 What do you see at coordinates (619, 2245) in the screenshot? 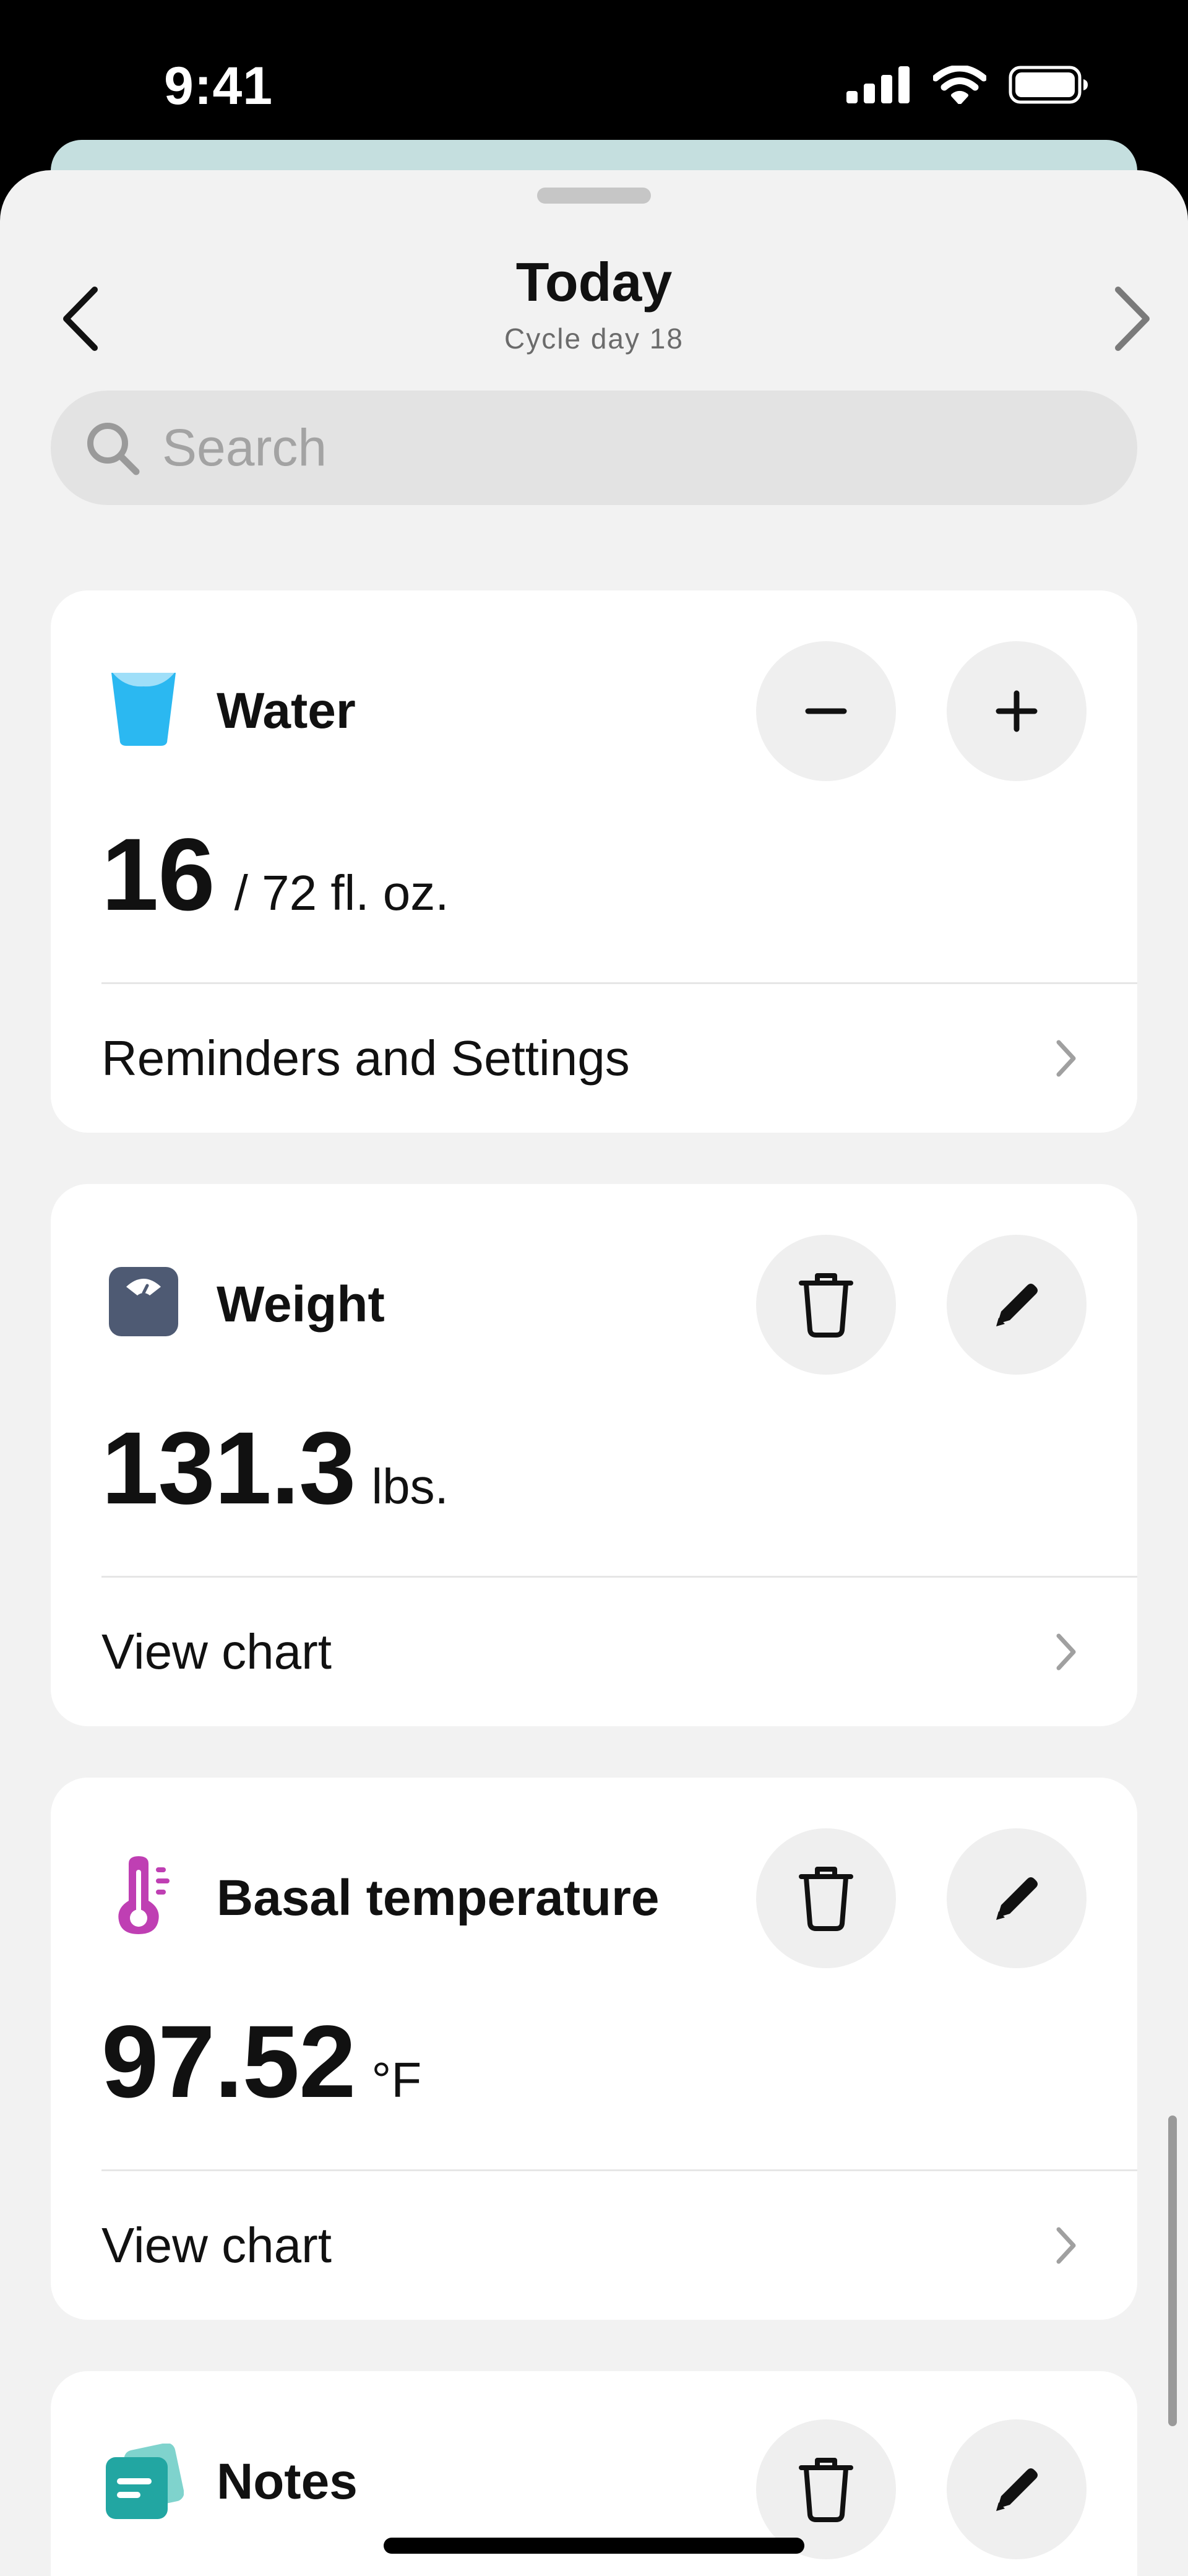
I see `temperature-view-chart-row: View chart` at bounding box center [619, 2245].